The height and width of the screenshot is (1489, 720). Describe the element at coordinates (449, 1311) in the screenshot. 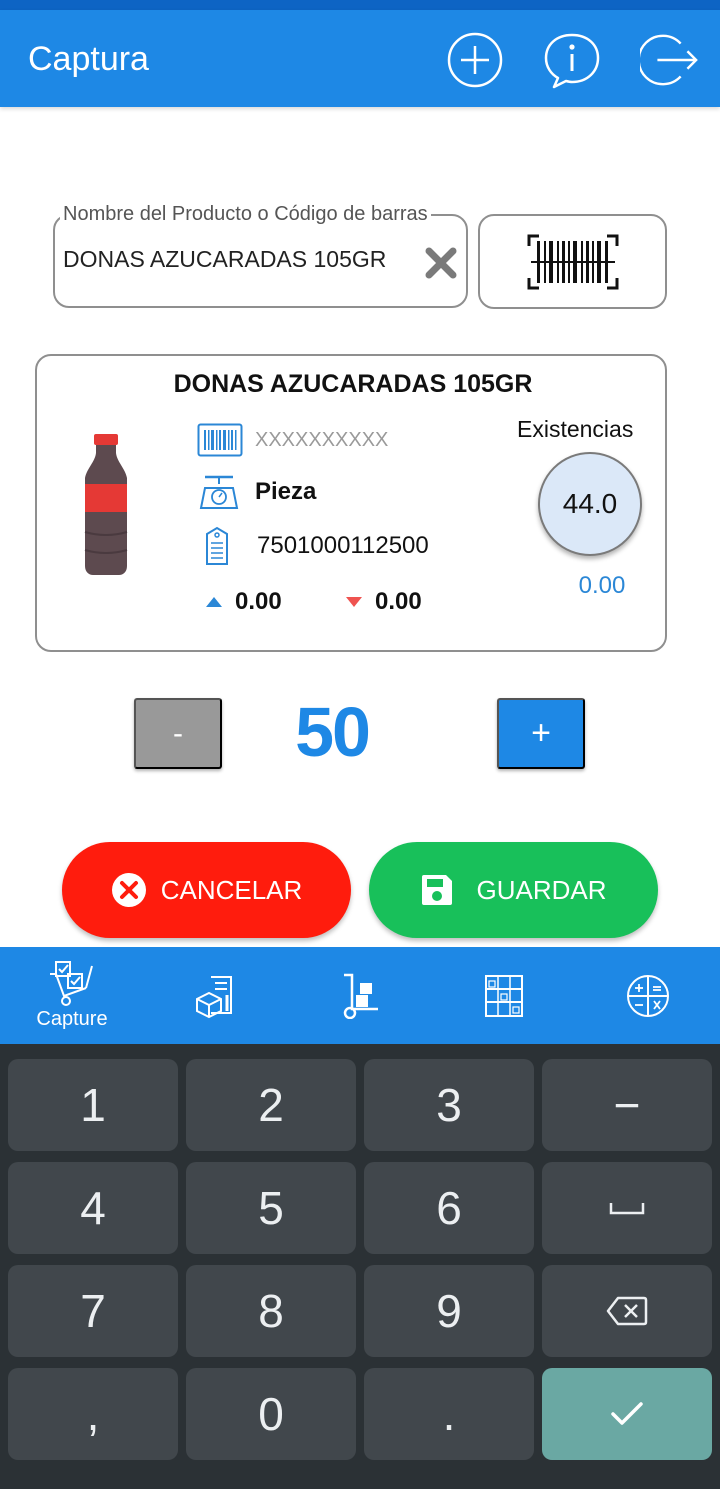

I see `key-9: 9` at that location.